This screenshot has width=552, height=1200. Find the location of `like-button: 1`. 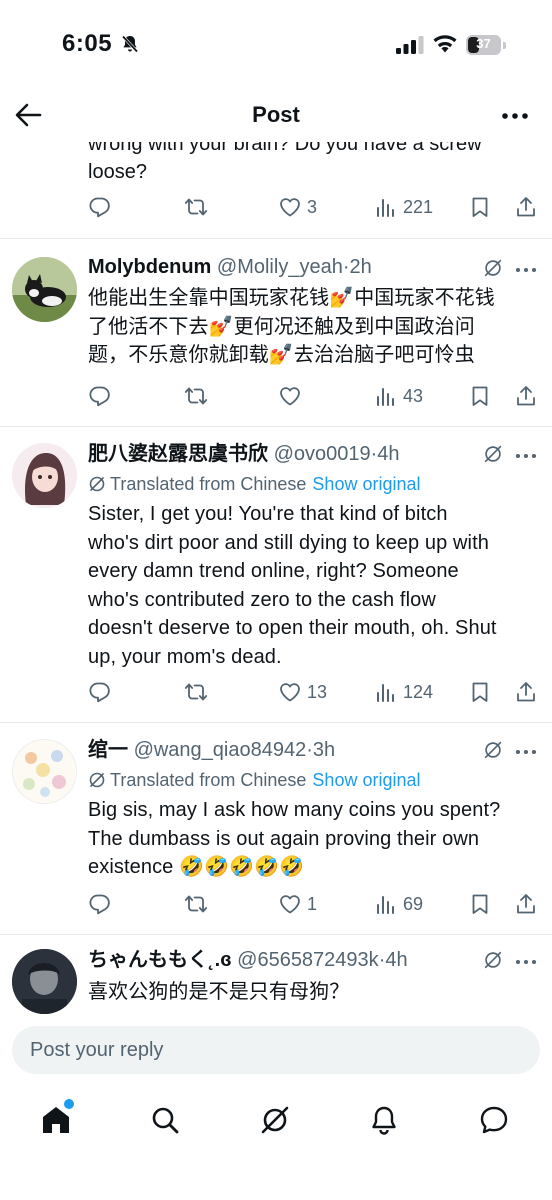

like-button: 1 is located at coordinates (297, 904).